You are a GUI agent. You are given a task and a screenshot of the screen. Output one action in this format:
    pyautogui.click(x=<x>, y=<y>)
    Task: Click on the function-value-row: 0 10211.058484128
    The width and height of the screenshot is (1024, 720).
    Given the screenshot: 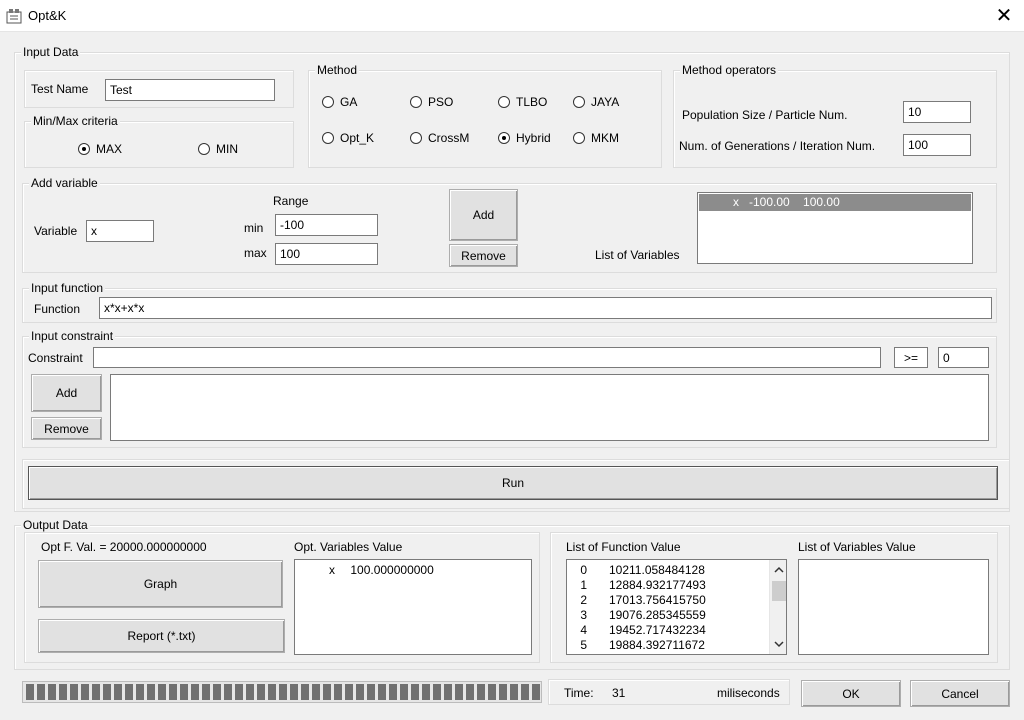 What is the action you would take?
    pyautogui.click(x=636, y=570)
    